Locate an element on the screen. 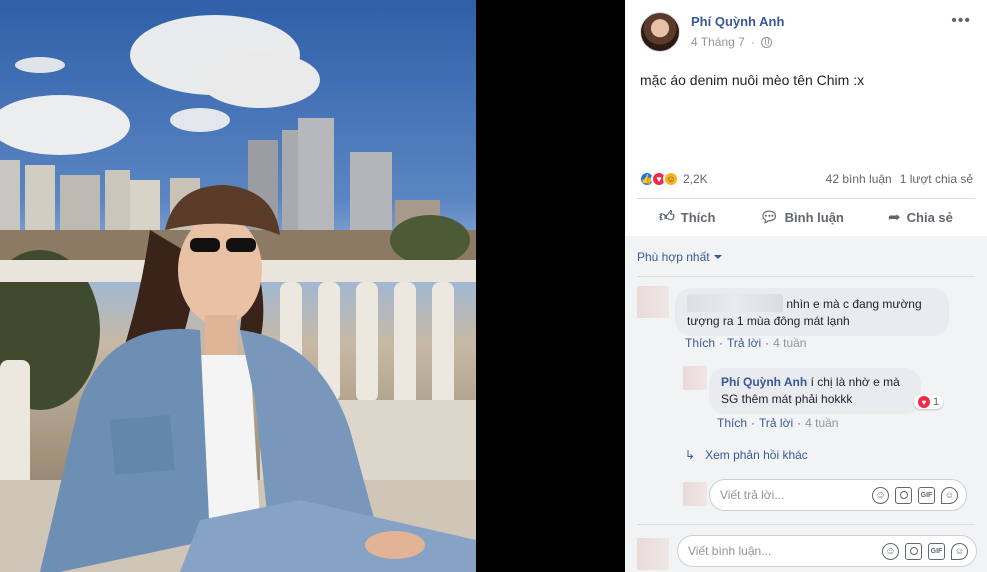 The width and height of the screenshot is (987, 572). haha-reaction-icon: ☺ is located at coordinates (671, 179).